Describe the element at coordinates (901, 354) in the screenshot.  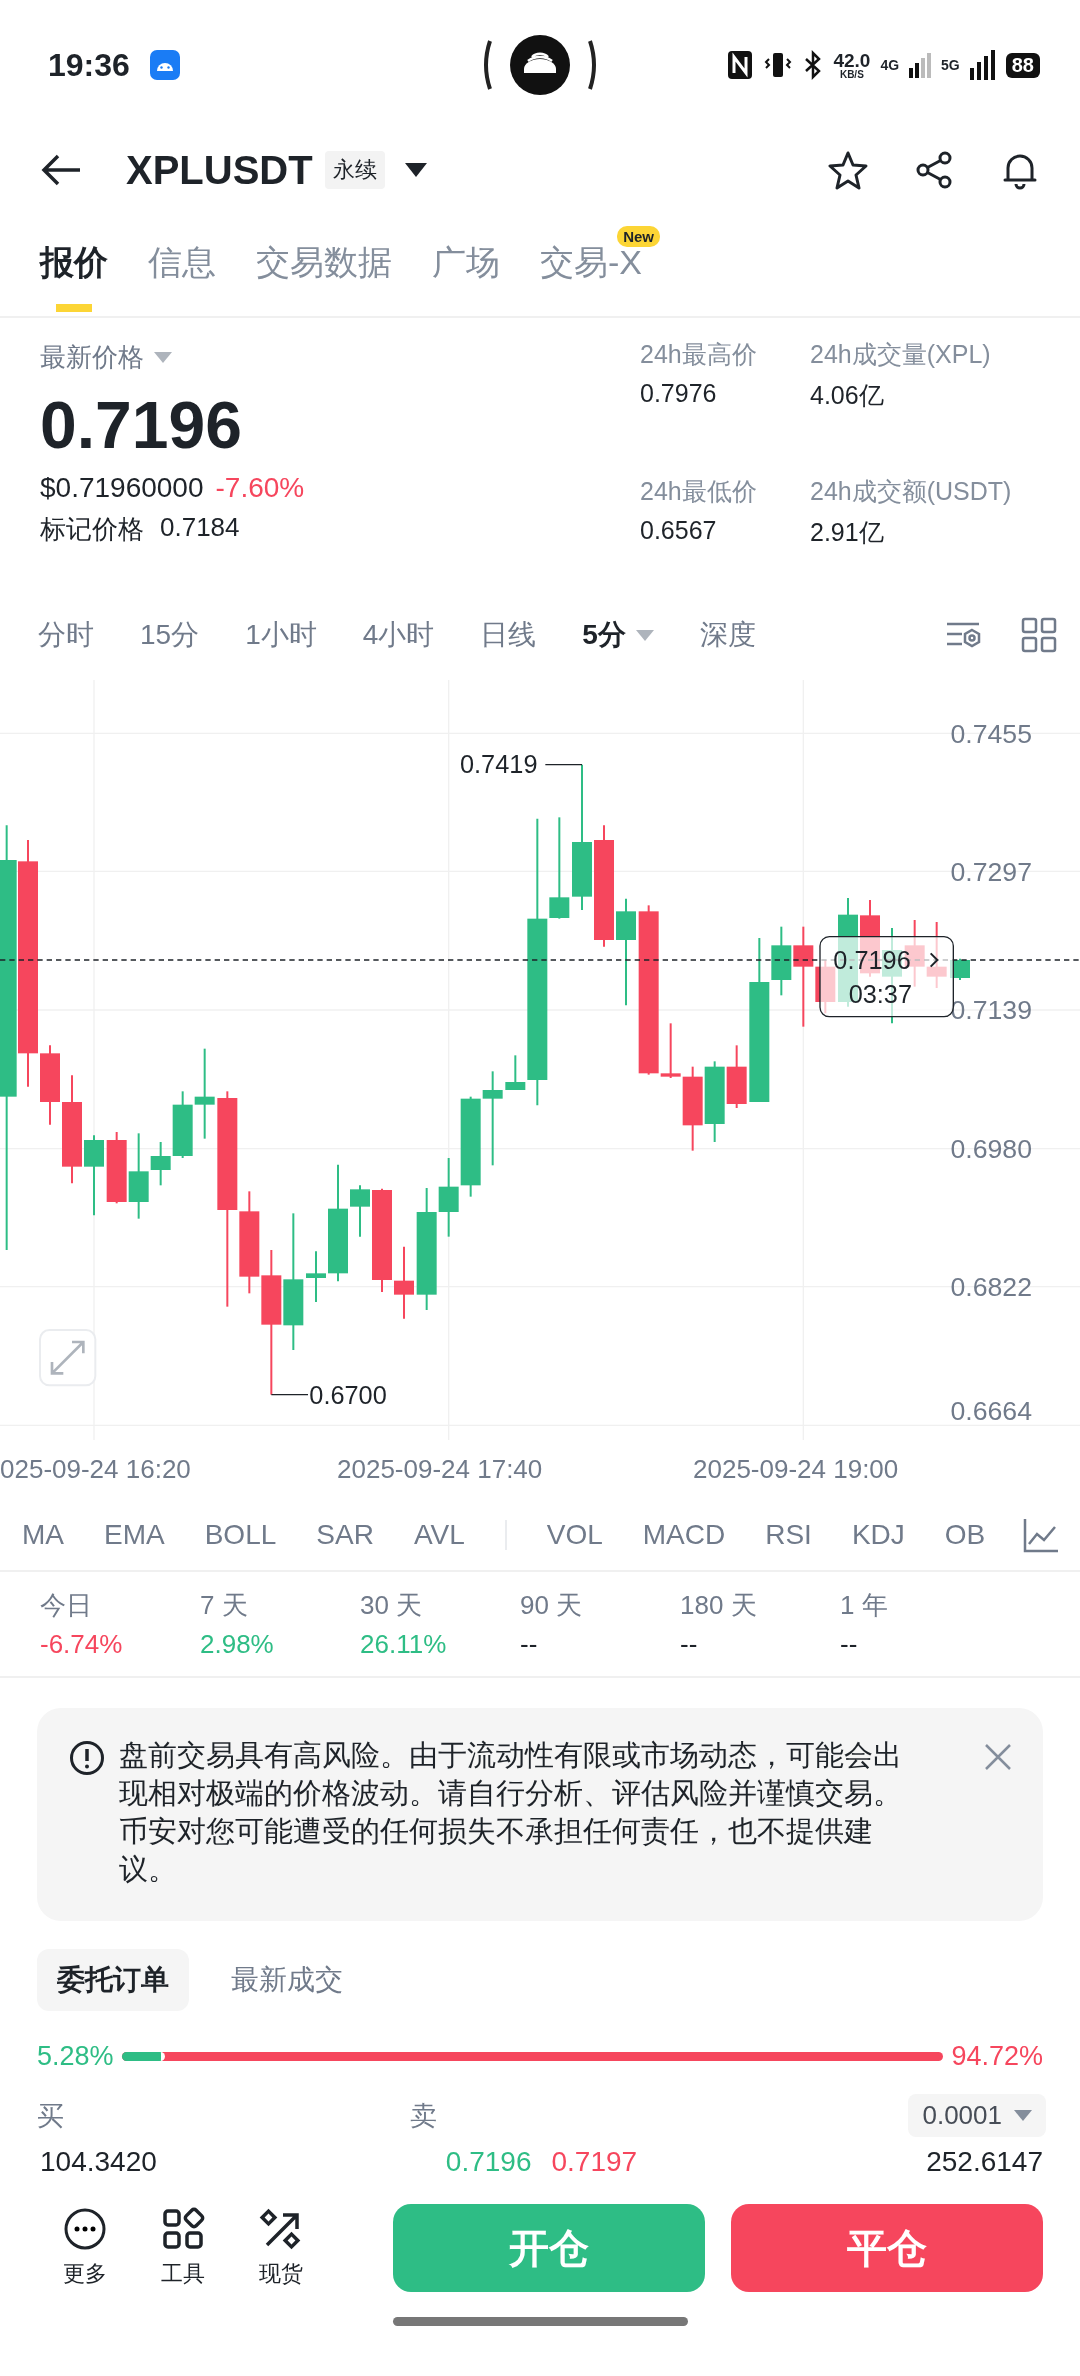
I see `stat-label: 24h成交量(XPL)` at that location.